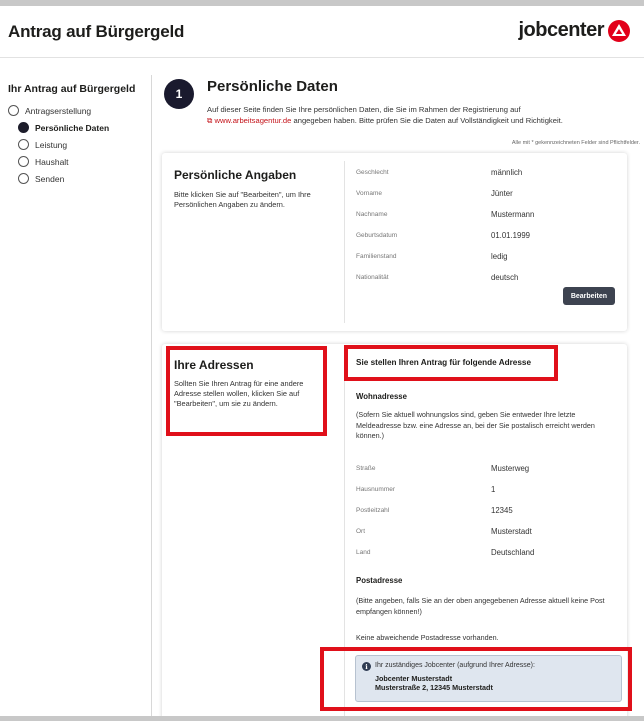  Describe the element at coordinates (372, 214) in the screenshot. I see `field-label: Nachname` at that location.